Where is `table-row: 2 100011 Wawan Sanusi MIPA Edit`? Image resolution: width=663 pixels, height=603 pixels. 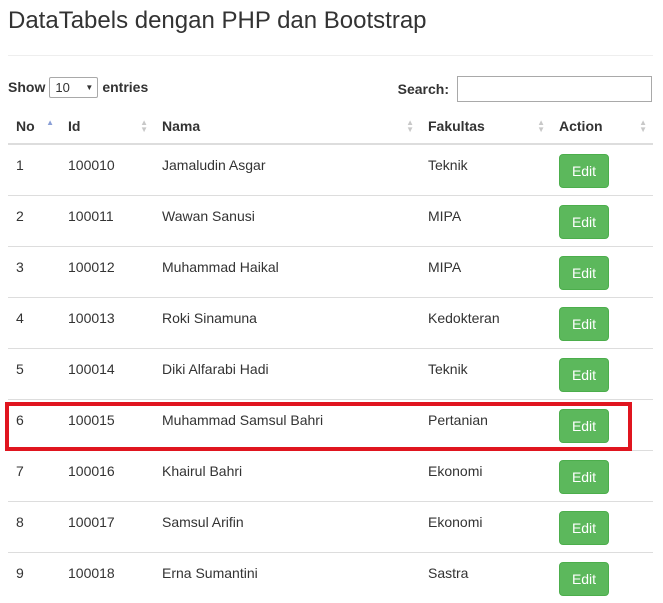
table-row: 2 100011 Wawan Sanusi MIPA Edit is located at coordinates (330, 220).